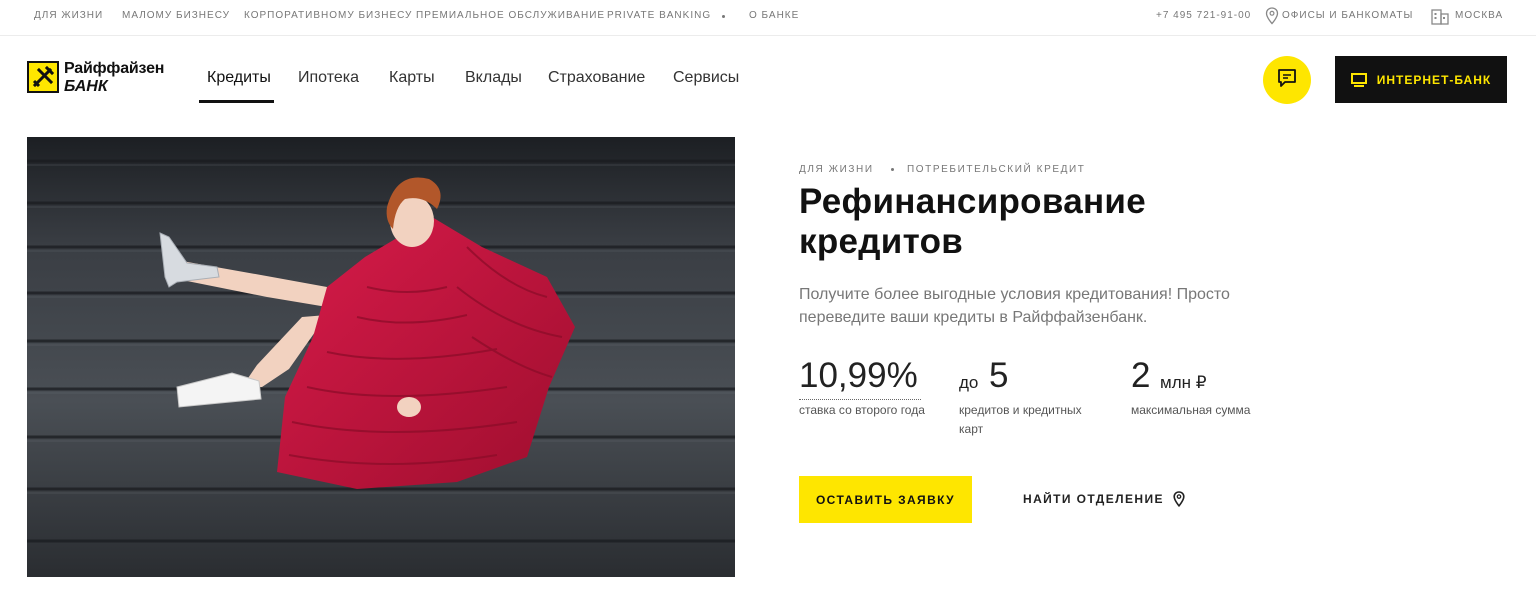 The width and height of the screenshot is (1536, 606). What do you see at coordinates (328, 78) in the screenshot?
I see `nav-item-mortgage: Ипотека` at bounding box center [328, 78].